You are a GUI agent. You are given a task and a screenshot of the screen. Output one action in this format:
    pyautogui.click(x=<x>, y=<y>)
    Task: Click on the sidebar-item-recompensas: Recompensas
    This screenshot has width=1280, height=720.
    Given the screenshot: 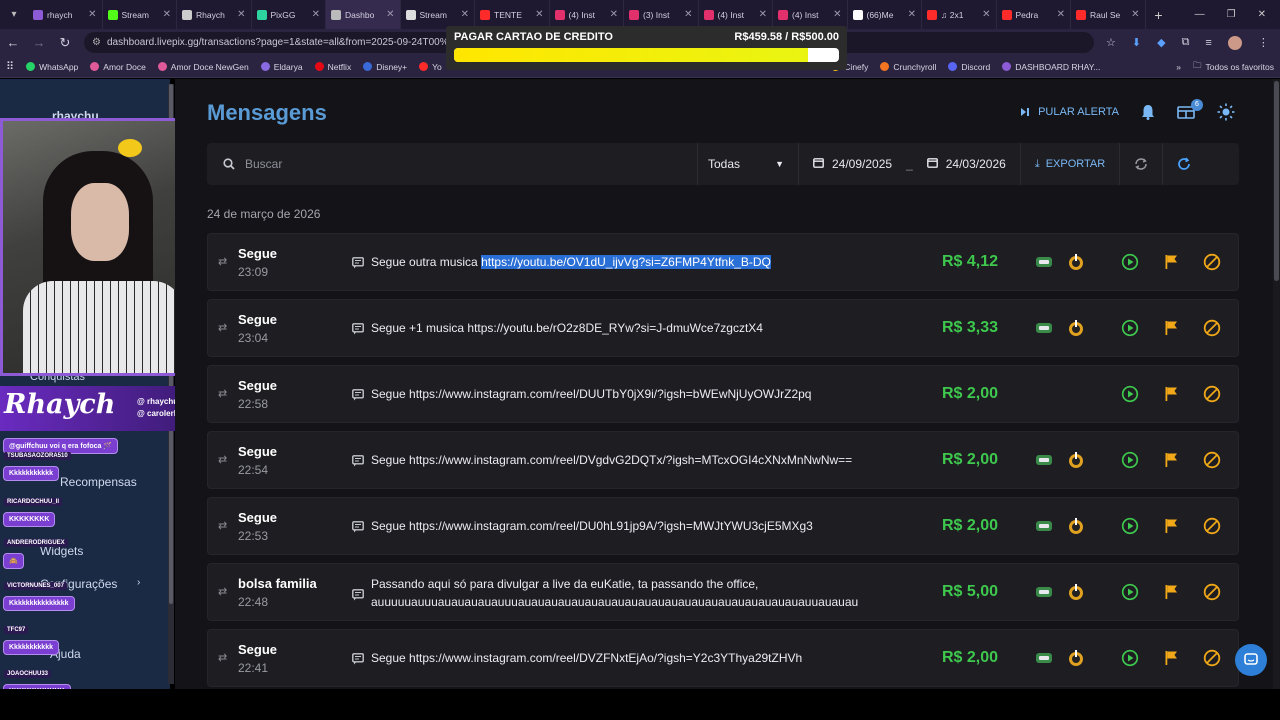 What is the action you would take?
    pyautogui.click(x=98, y=482)
    